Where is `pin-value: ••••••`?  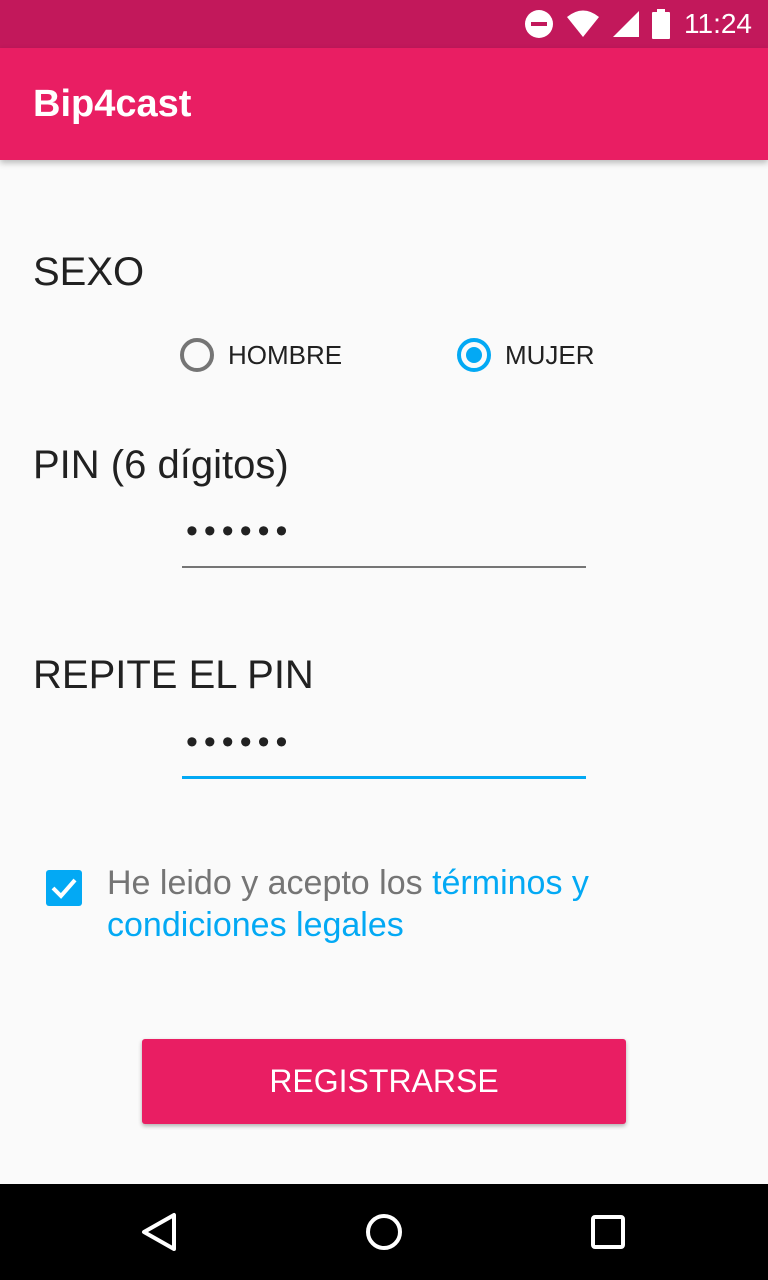
pin-value: •••••• is located at coordinates (240, 531).